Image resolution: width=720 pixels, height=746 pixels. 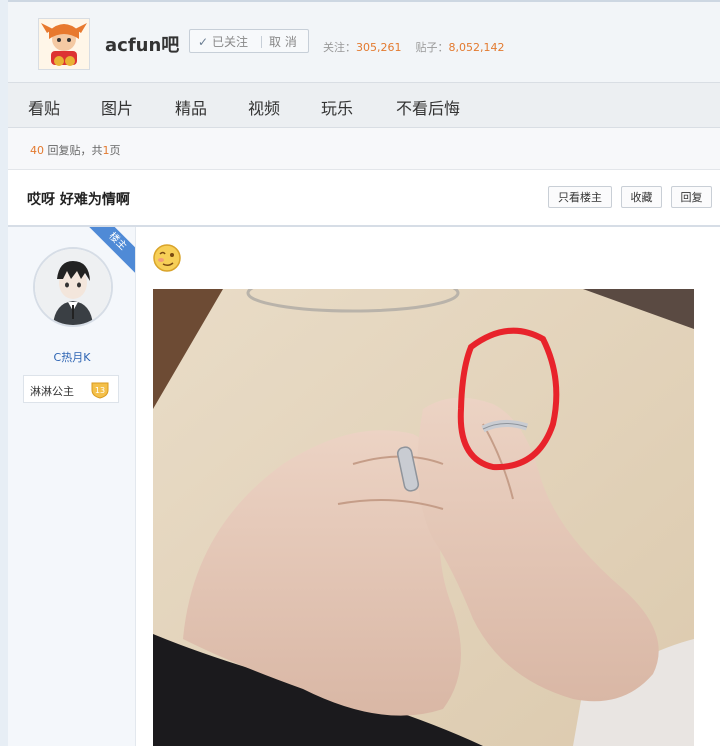 I want to click on unfollow-button: 取 消, so click(x=283, y=42).